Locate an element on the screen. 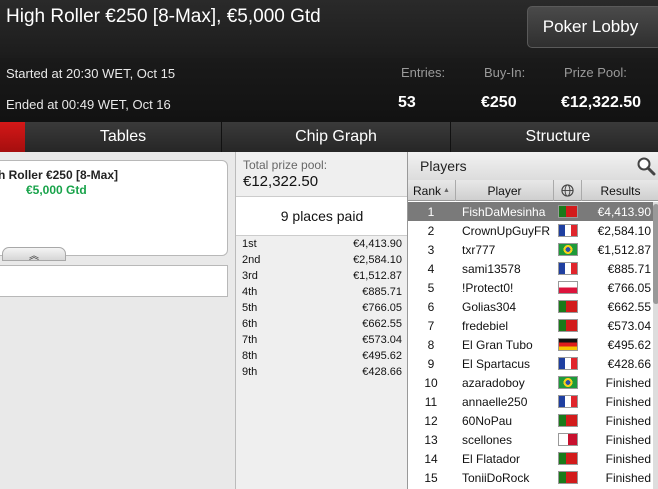 This screenshot has width=658, height=489. payout-position: 7th is located at coordinates (250, 340).